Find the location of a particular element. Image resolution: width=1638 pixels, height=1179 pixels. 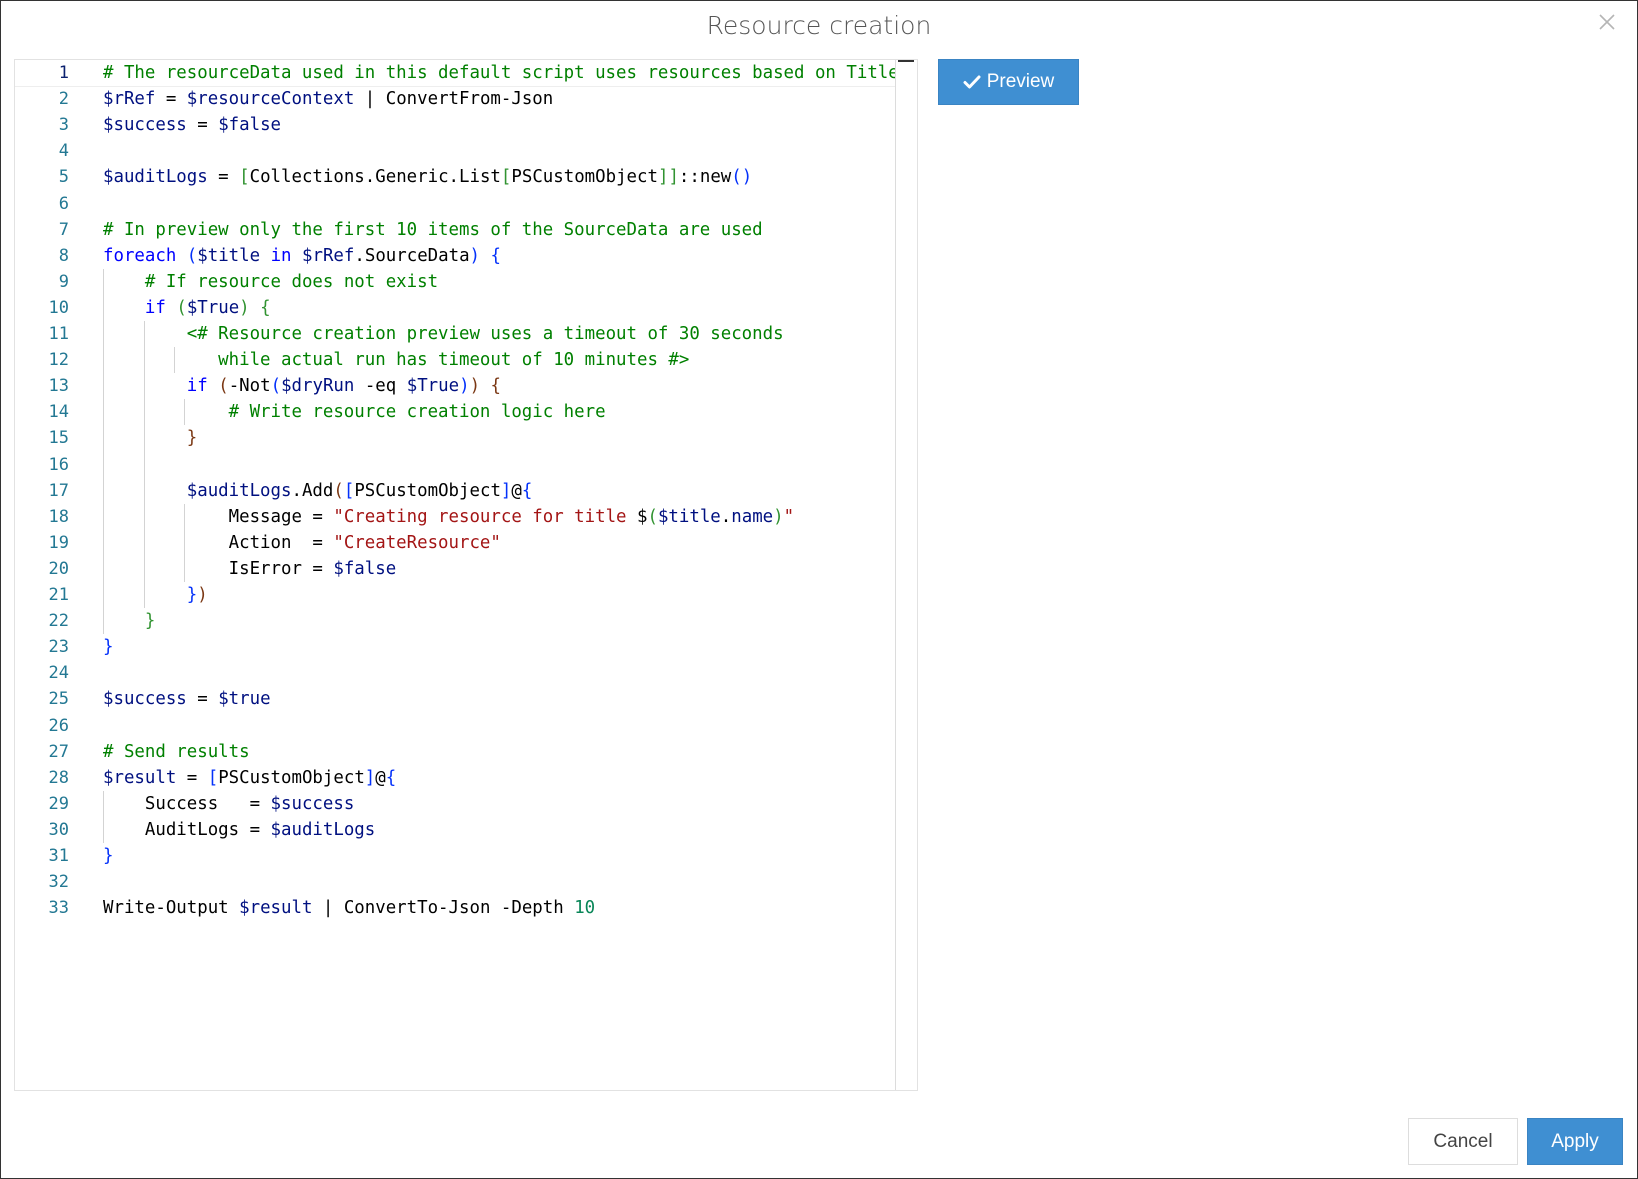

code-token: in is located at coordinates (281, 255).